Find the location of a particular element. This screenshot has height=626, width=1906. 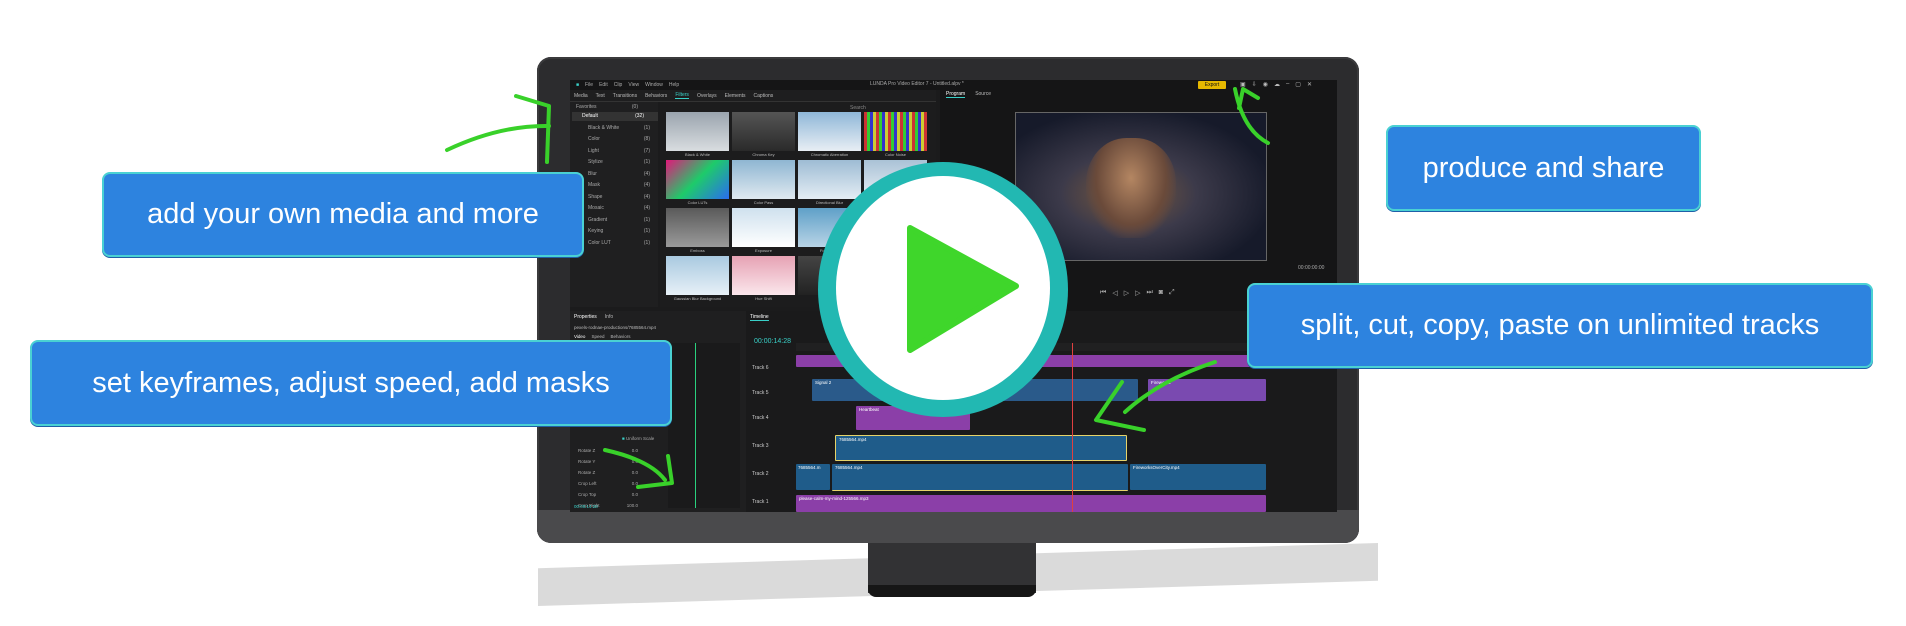

arrow-keyframes-line1 is located at coordinates (635, 465).